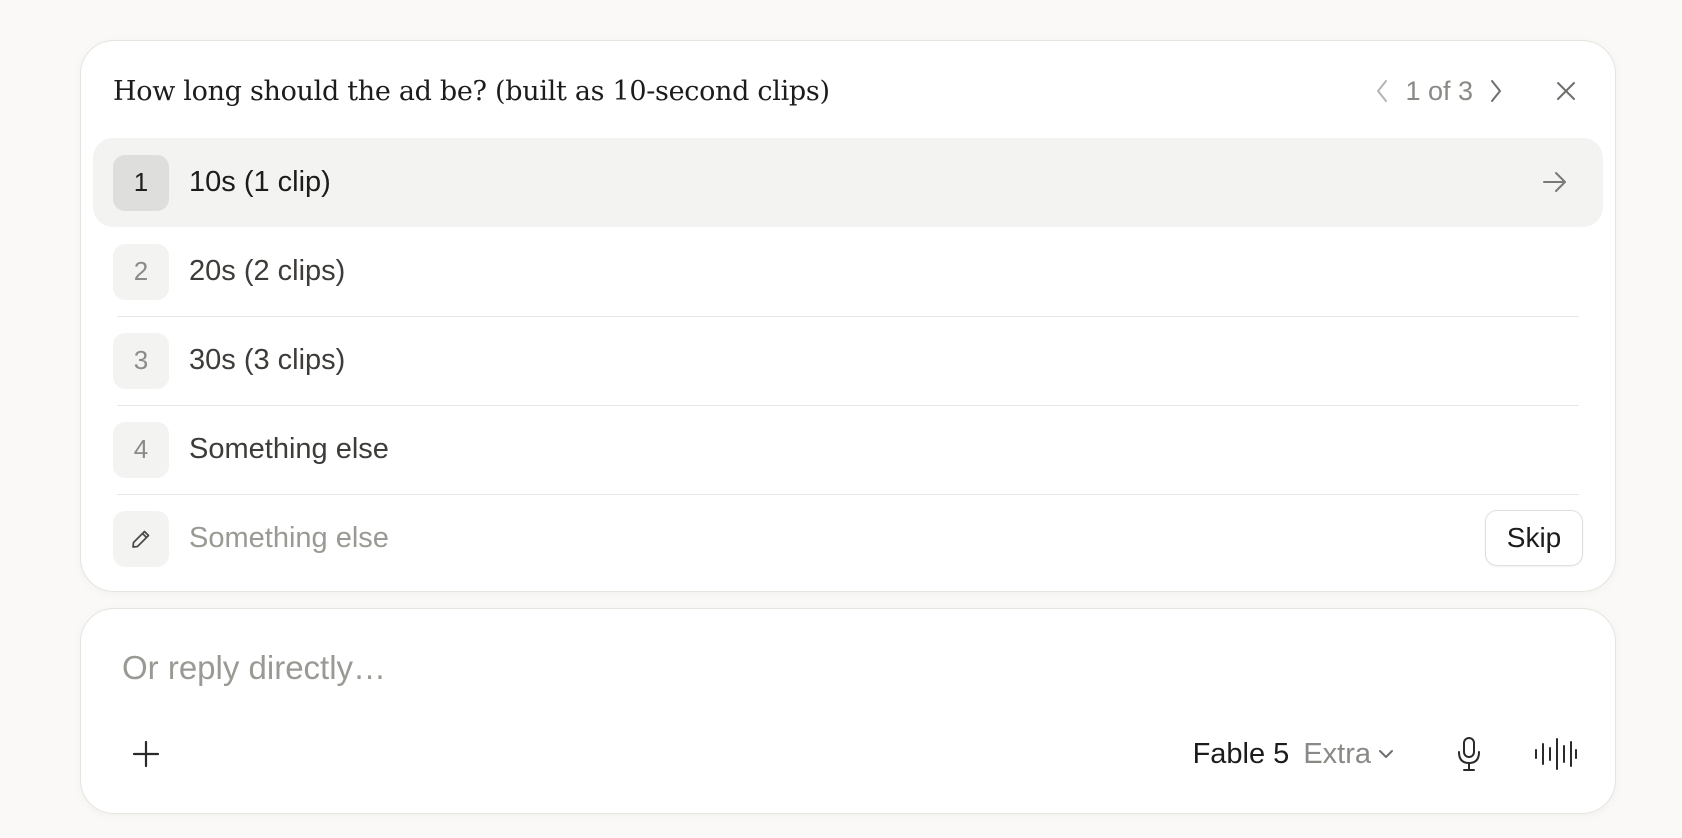  Describe the element at coordinates (1534, 538) in the screenshot. I see `skip-button: Skip` at that location.